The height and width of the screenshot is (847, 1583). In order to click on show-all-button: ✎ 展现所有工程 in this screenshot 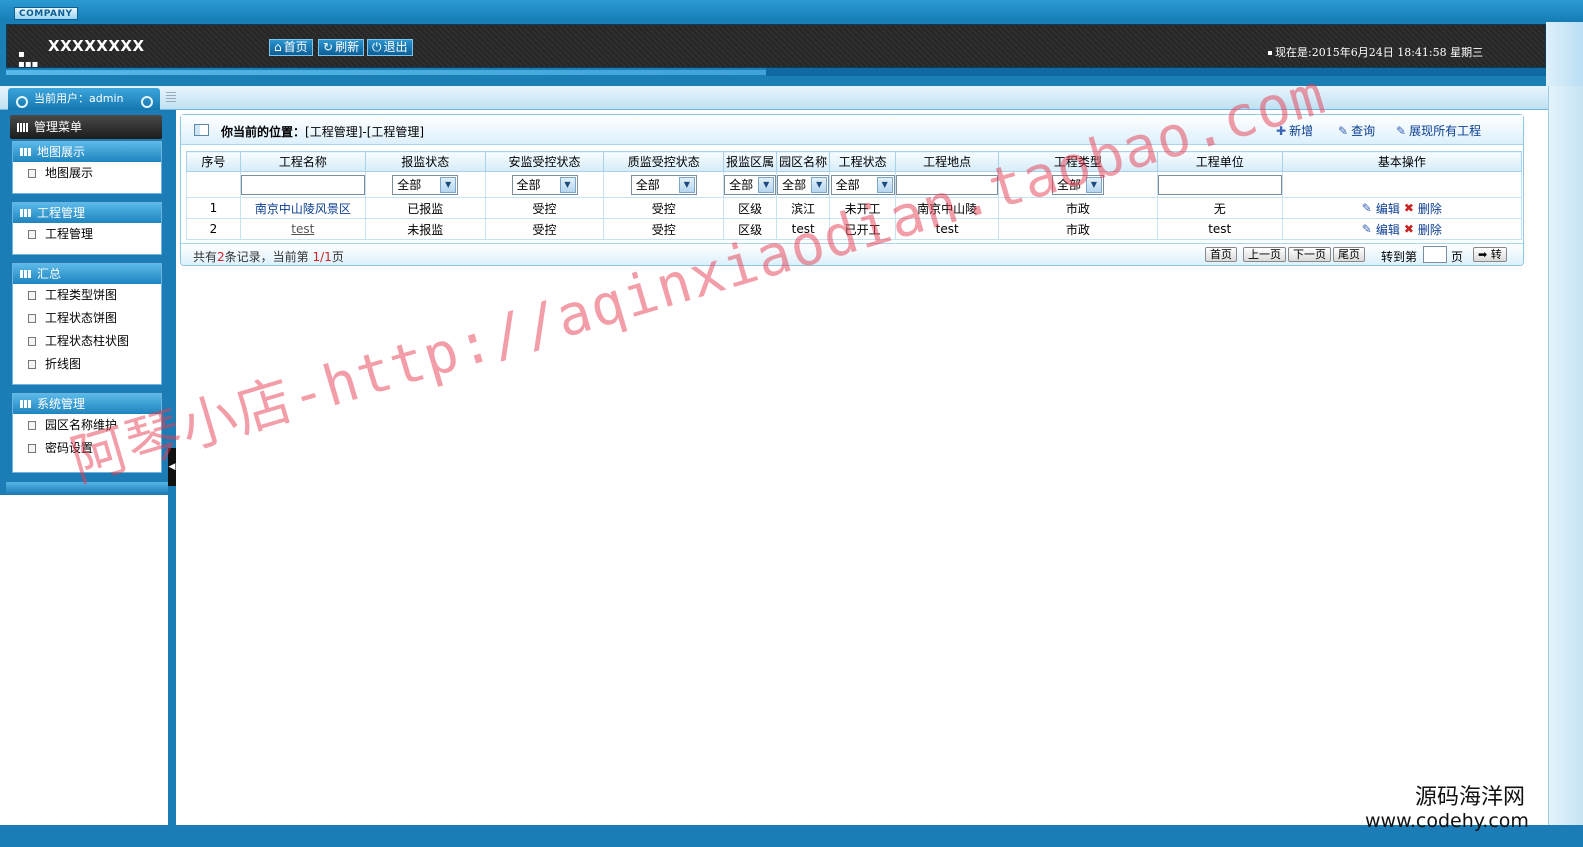, I will do `click(1438, 130)`.